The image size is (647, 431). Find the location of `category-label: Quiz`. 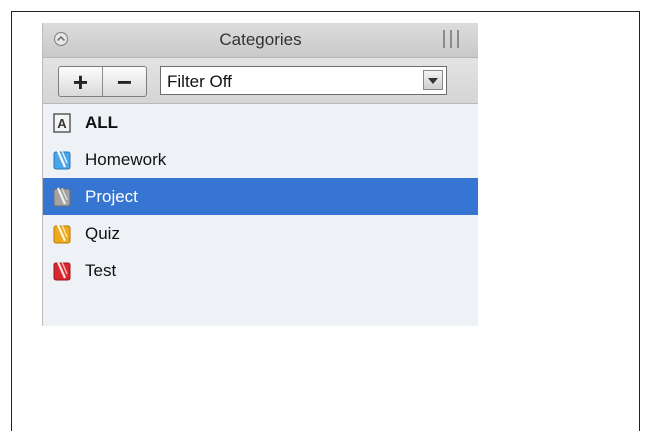

category-label: Quiz is located at coordinates (102, 233).